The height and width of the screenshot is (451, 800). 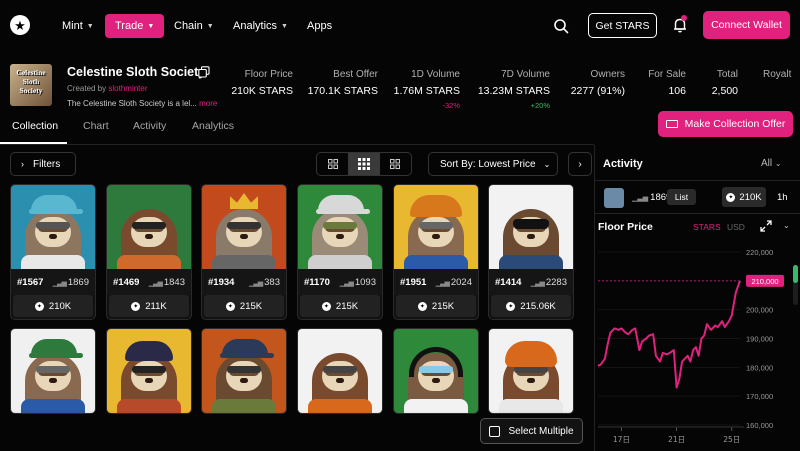 What do you see at coordinates (255, 26) in the screenshot?
I see `nav-analytics-label: Analytics` at bounding box center [255, 26].